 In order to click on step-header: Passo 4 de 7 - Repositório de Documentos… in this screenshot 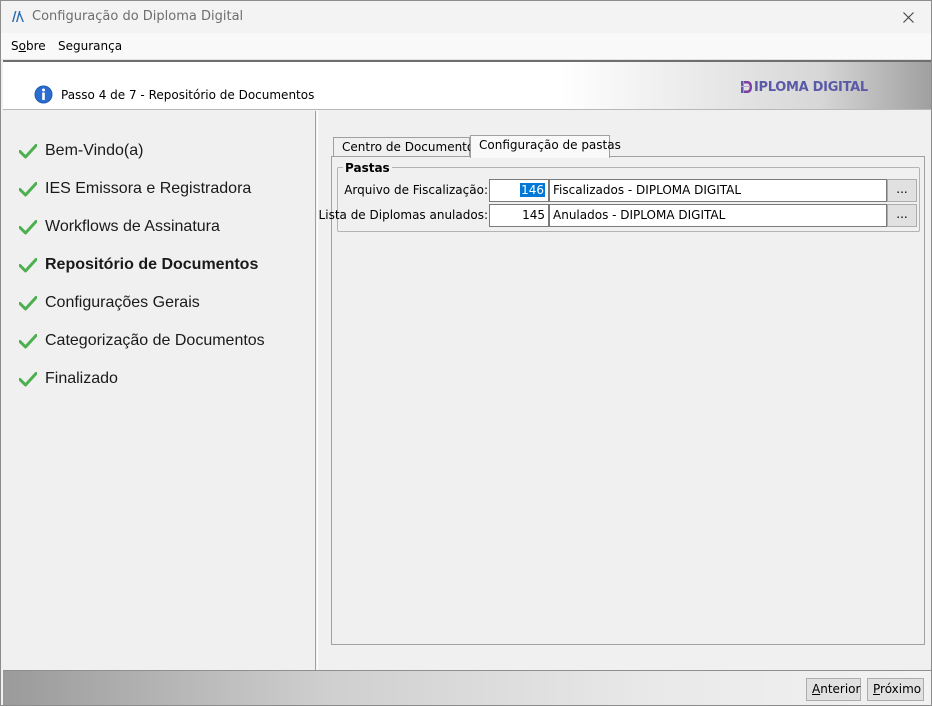, I will do `click(467, 85)`.